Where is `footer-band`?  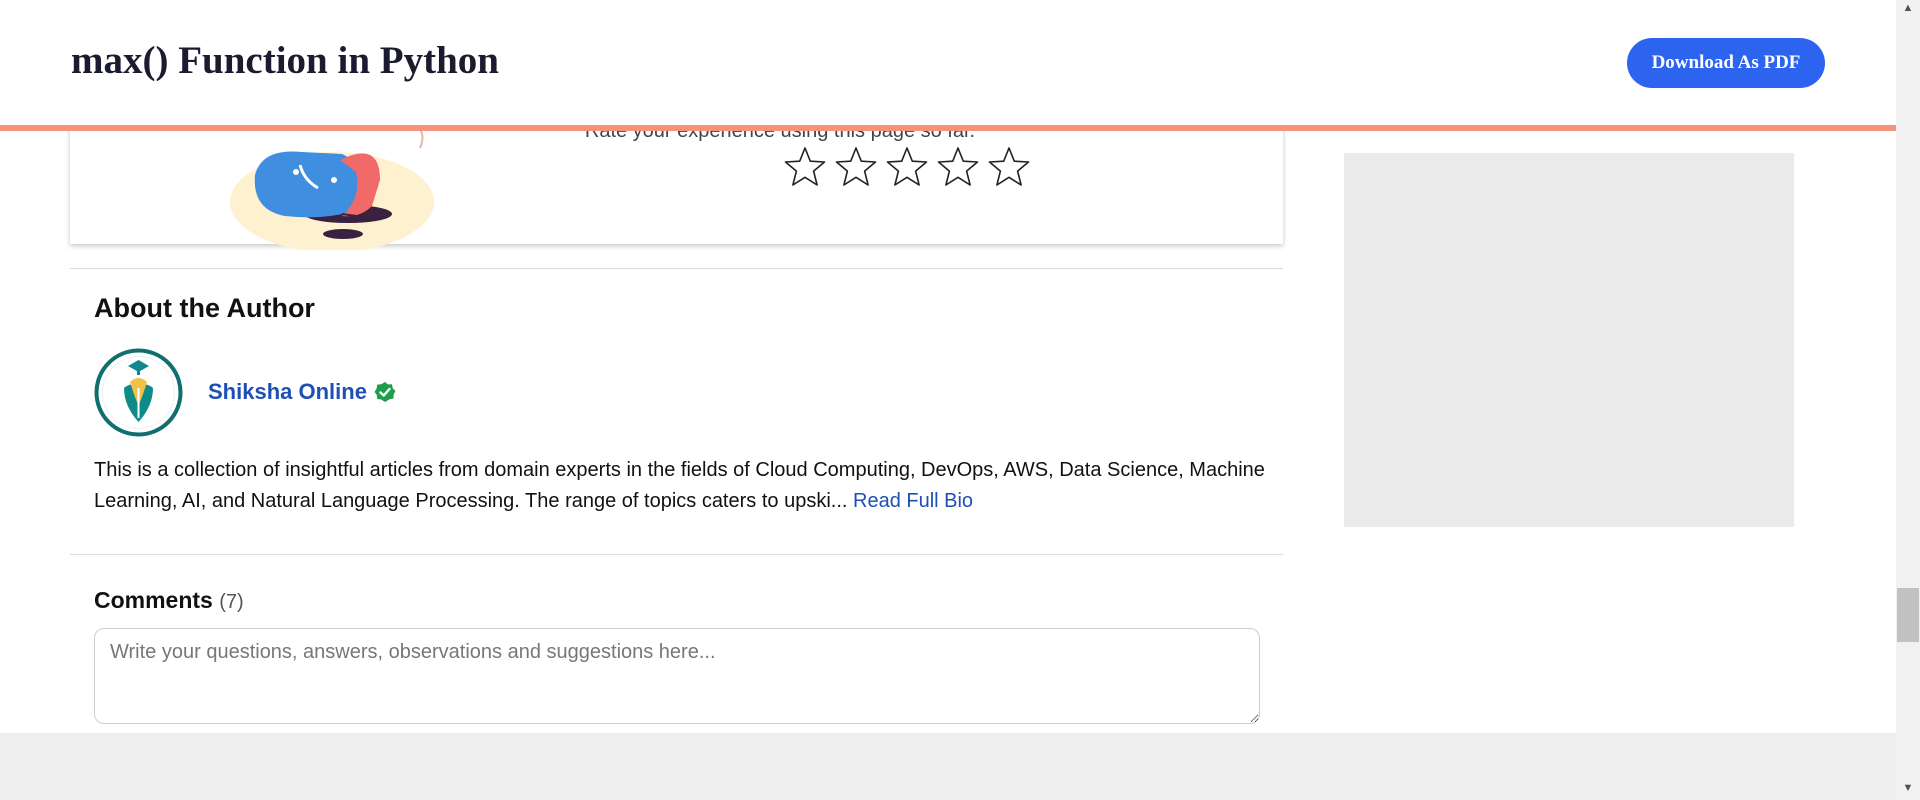
footer-band is located at coordinates (948, 766).